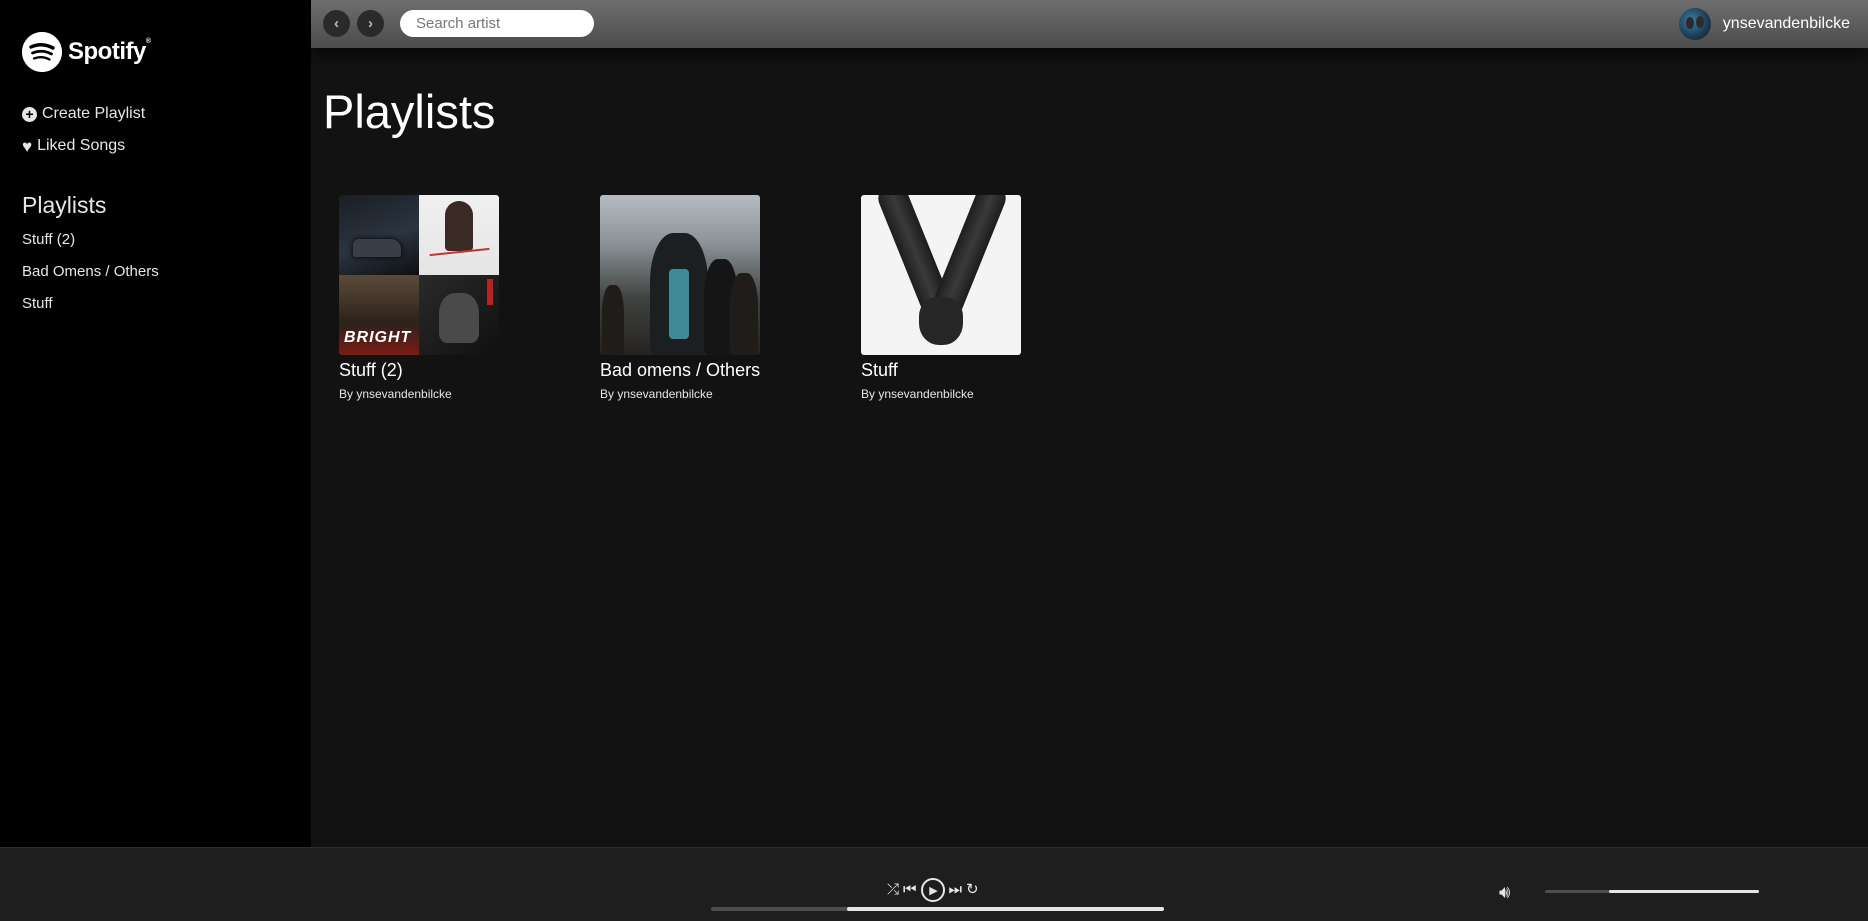  I want to click on progress-bar, so click(937, 909).